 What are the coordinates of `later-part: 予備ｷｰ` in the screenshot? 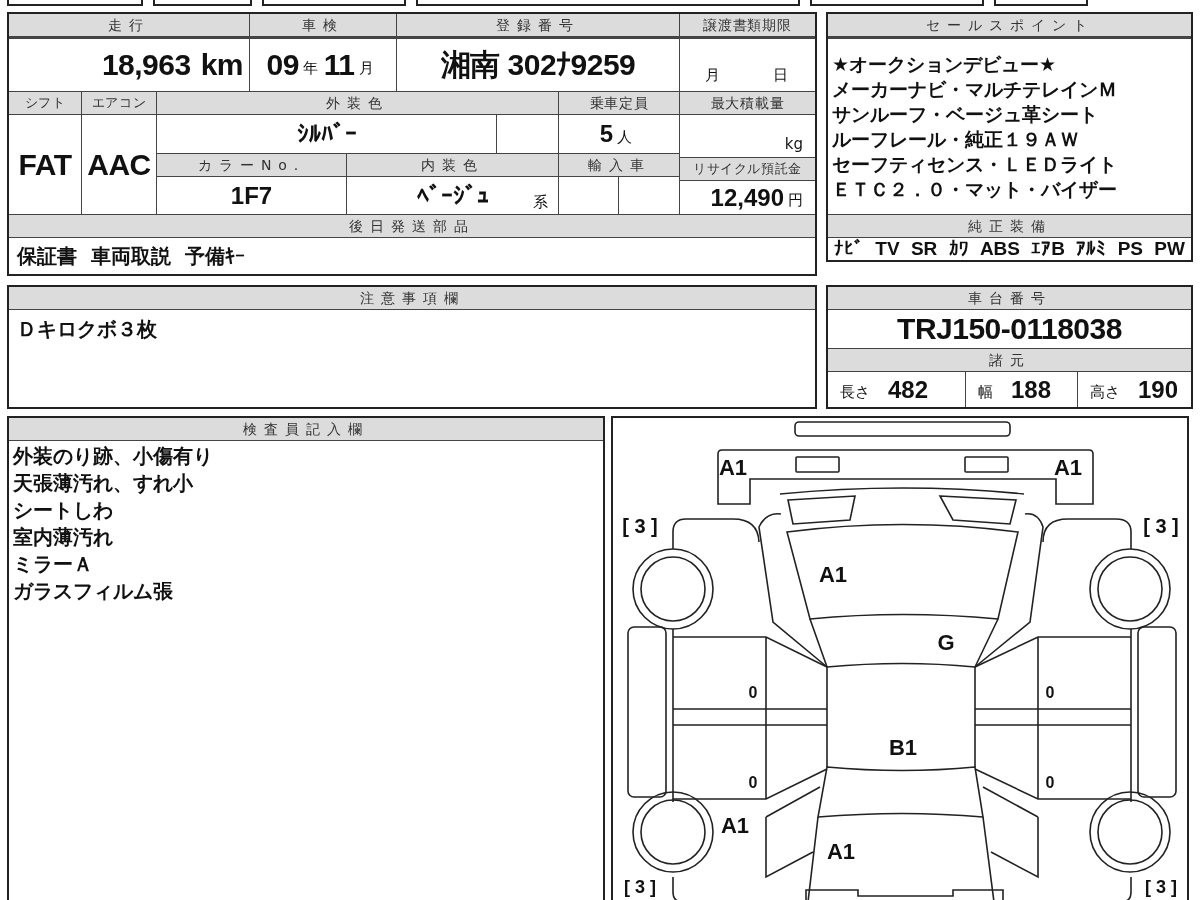 It's located at (215, 256).